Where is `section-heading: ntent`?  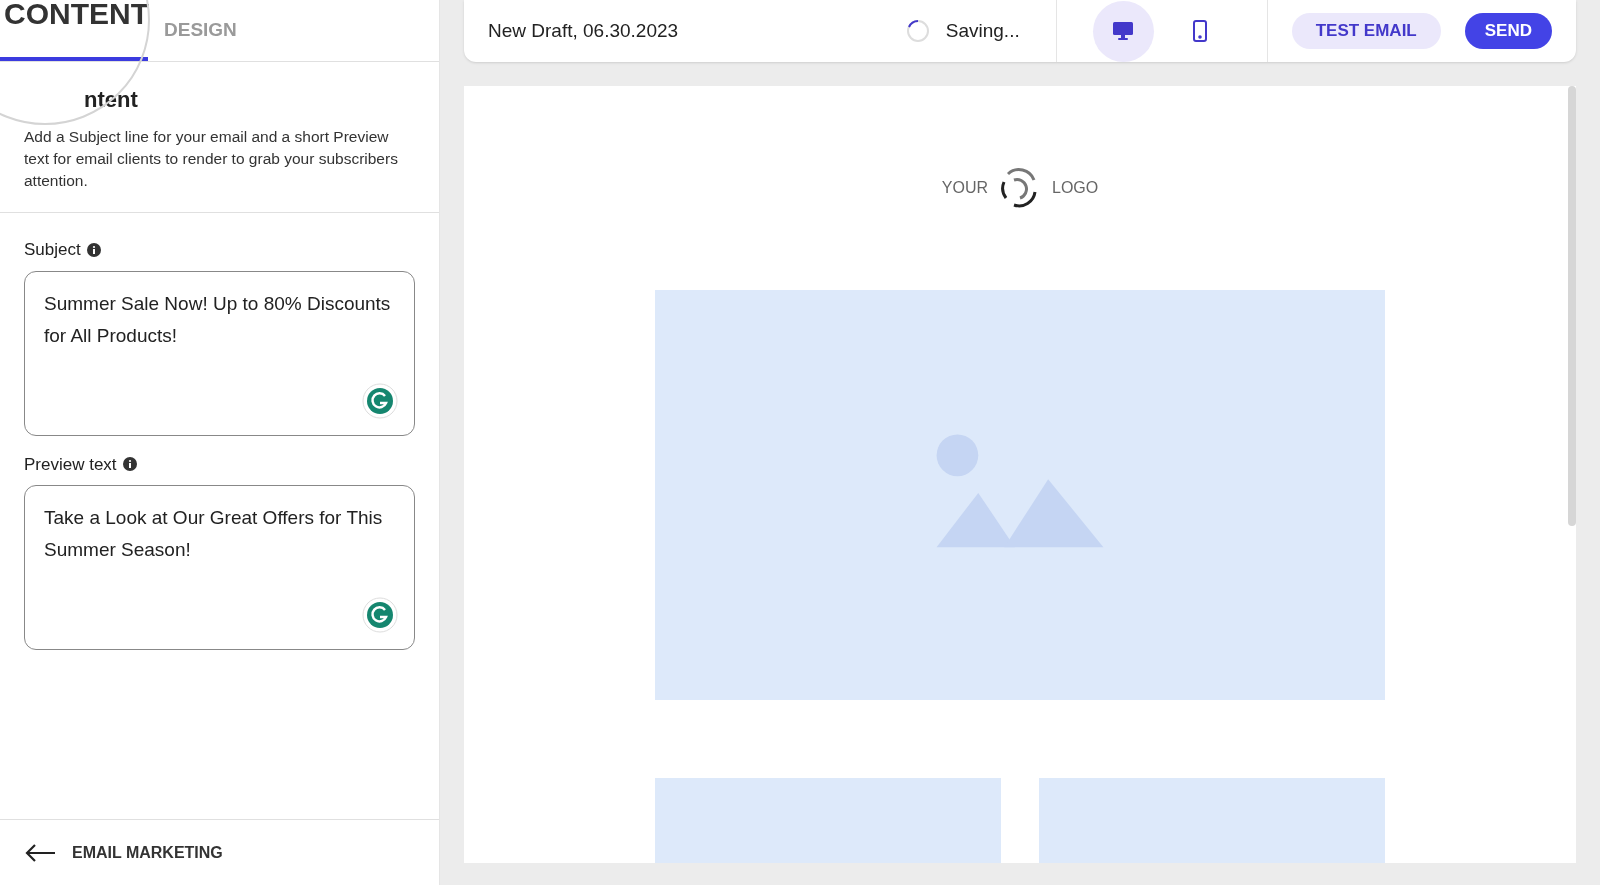
section-heading: ntent is located at coordinates (111, 100).